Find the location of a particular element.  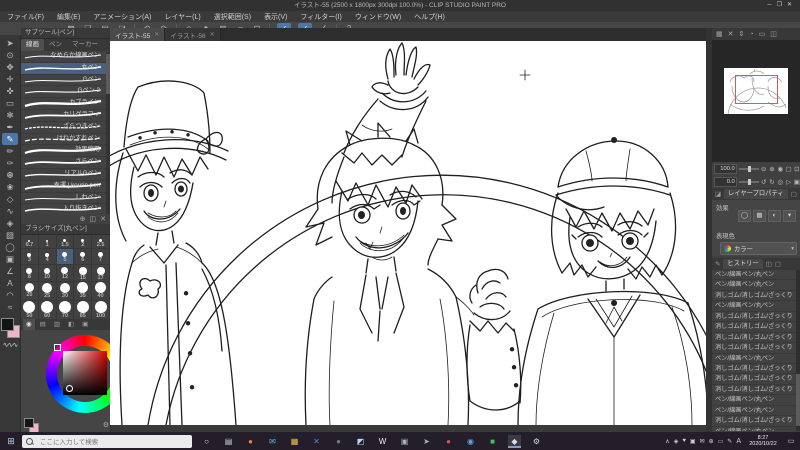

move-tool-icon: ✛ is located at coordinates (10, 79).